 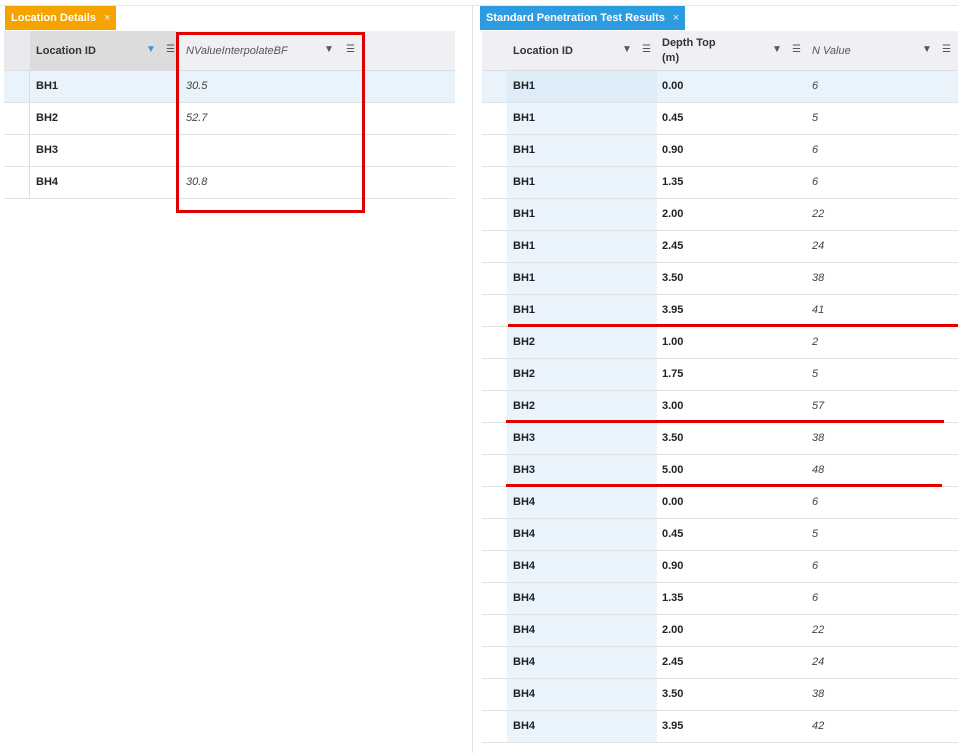 What do you see at coordinates (720, 375) in the screenshot?
I see `table-row: BH2 1.75 5` at bounding box center [720, 375].